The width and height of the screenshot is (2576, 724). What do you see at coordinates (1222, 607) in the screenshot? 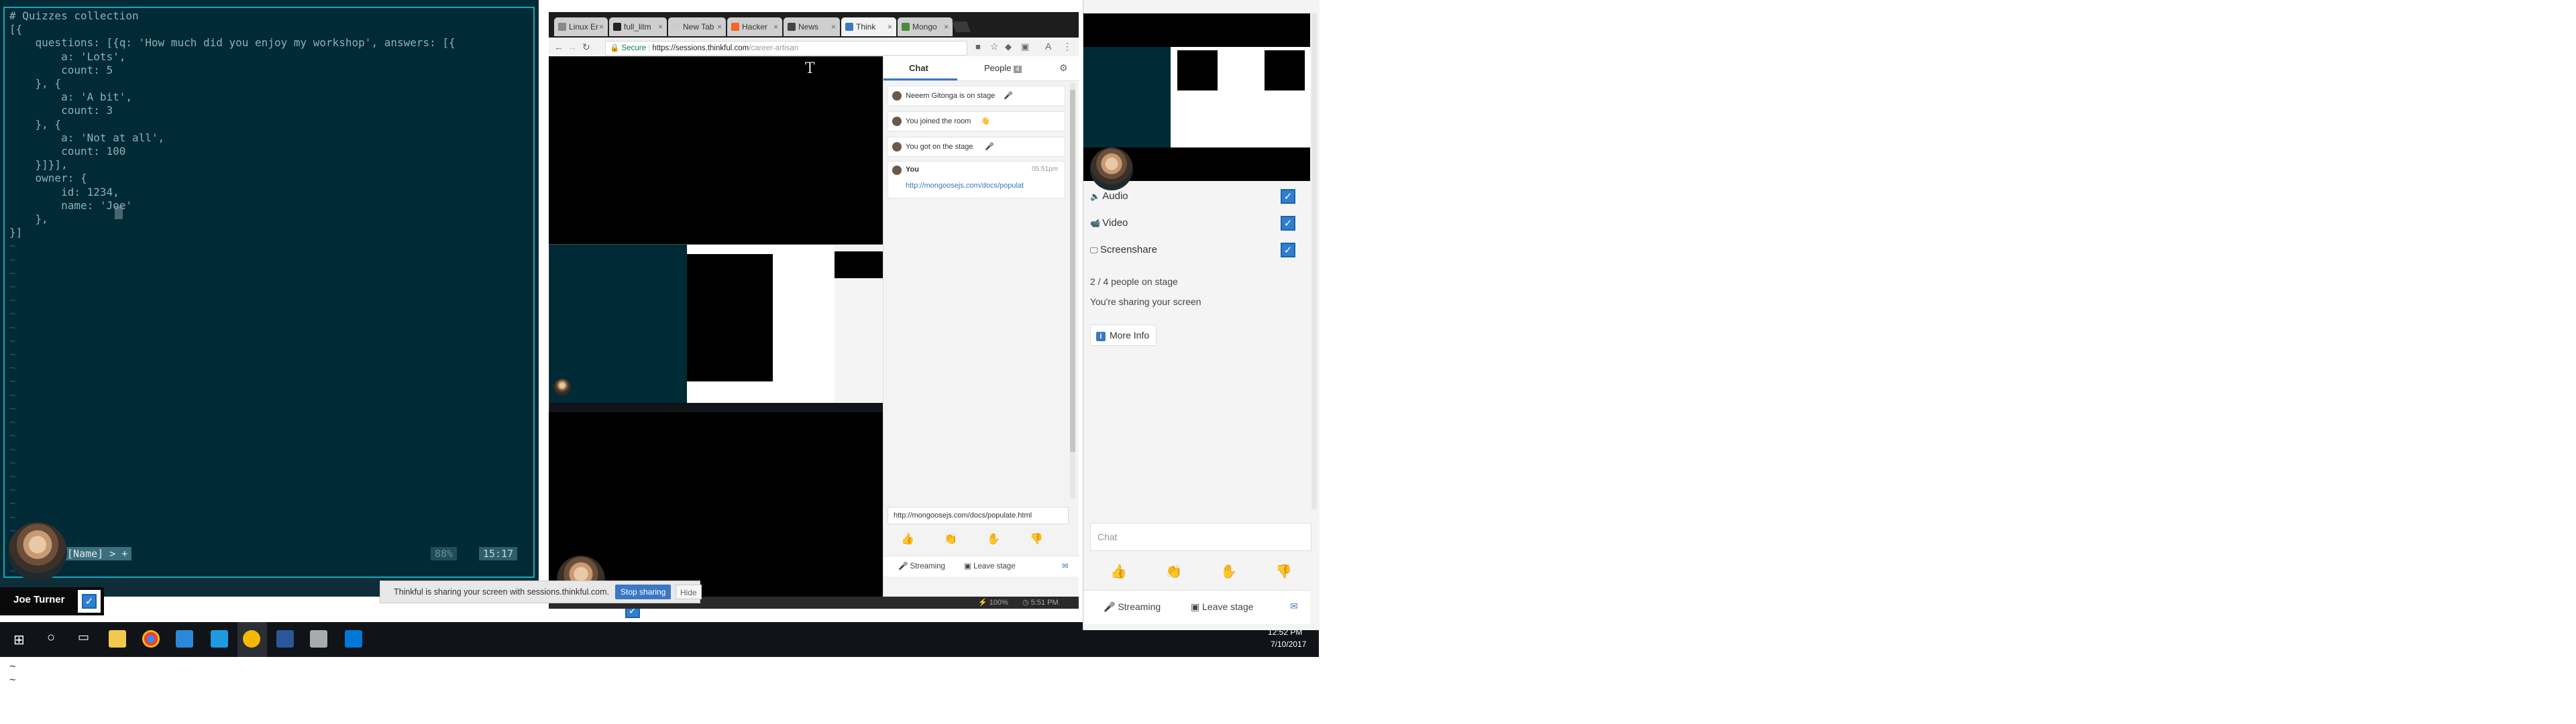
I see `panel-leave-stage-button: ▣ Leave stage` at bounding box center [1222, 607].